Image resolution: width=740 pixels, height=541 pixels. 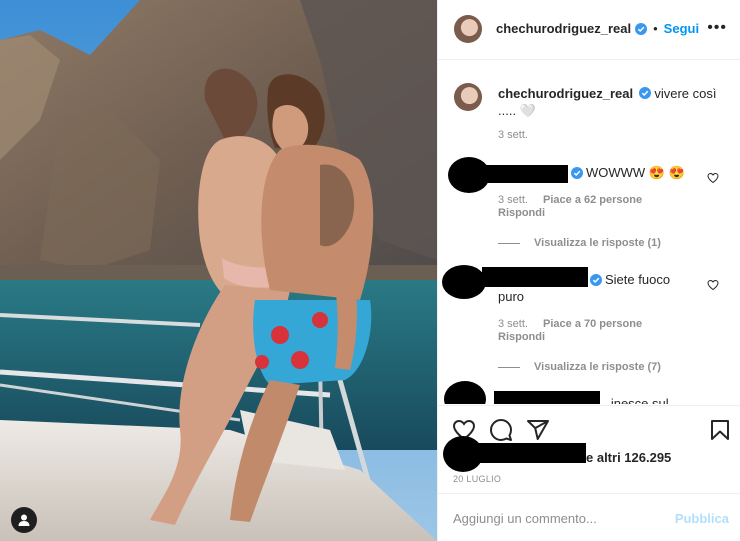 What do you see at coordinates (532, 453) in the screenshot?
I see `redacted-likers` at bounding box center [532, 453].